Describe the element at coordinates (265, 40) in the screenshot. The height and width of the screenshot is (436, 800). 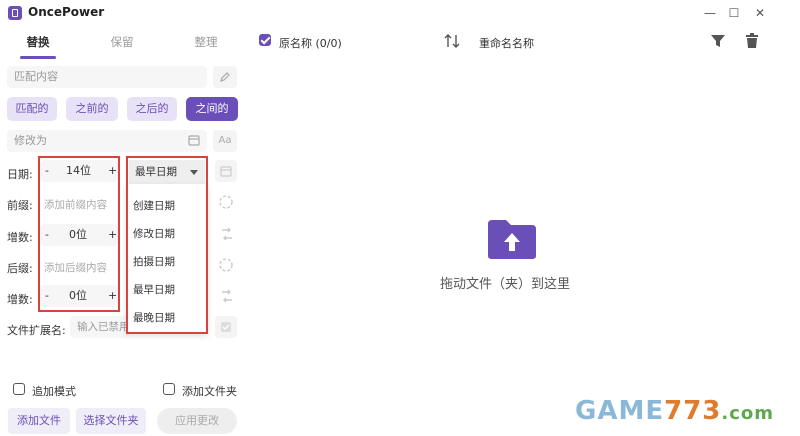
I see `original-name-checkbox` at that location.